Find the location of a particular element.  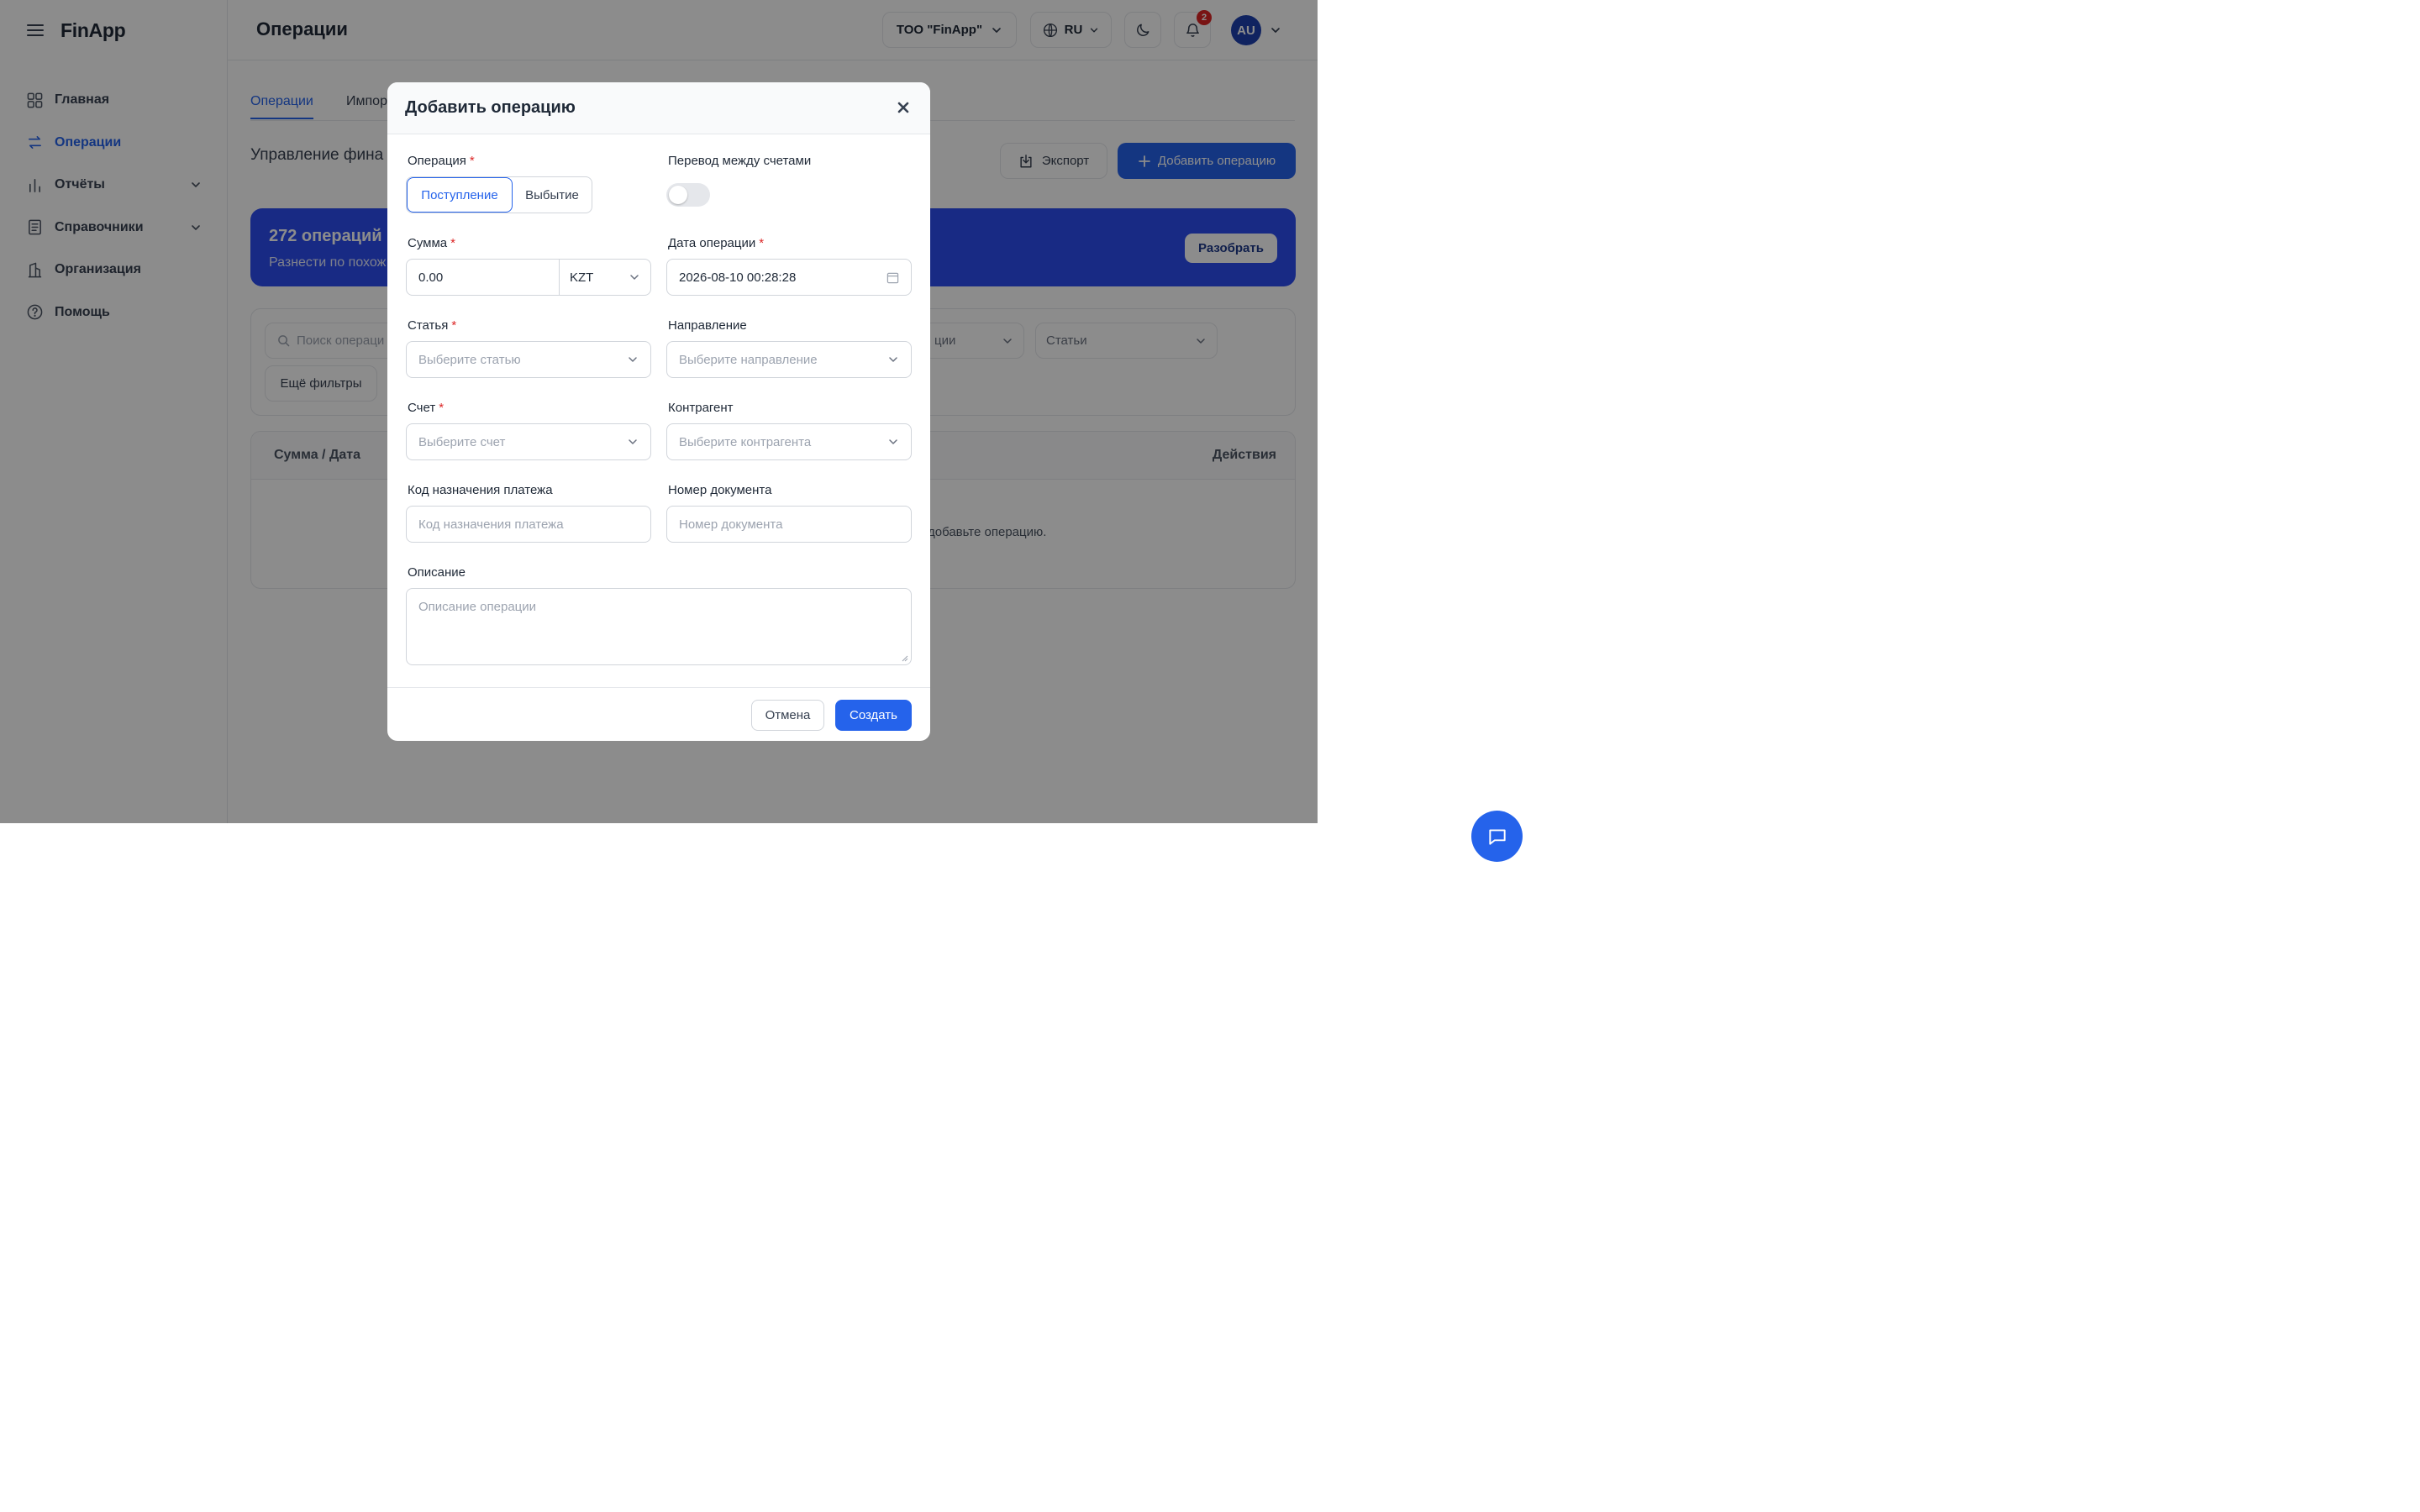

counterparty-select: Выберите контрагента is located at coordinates (789, 441).